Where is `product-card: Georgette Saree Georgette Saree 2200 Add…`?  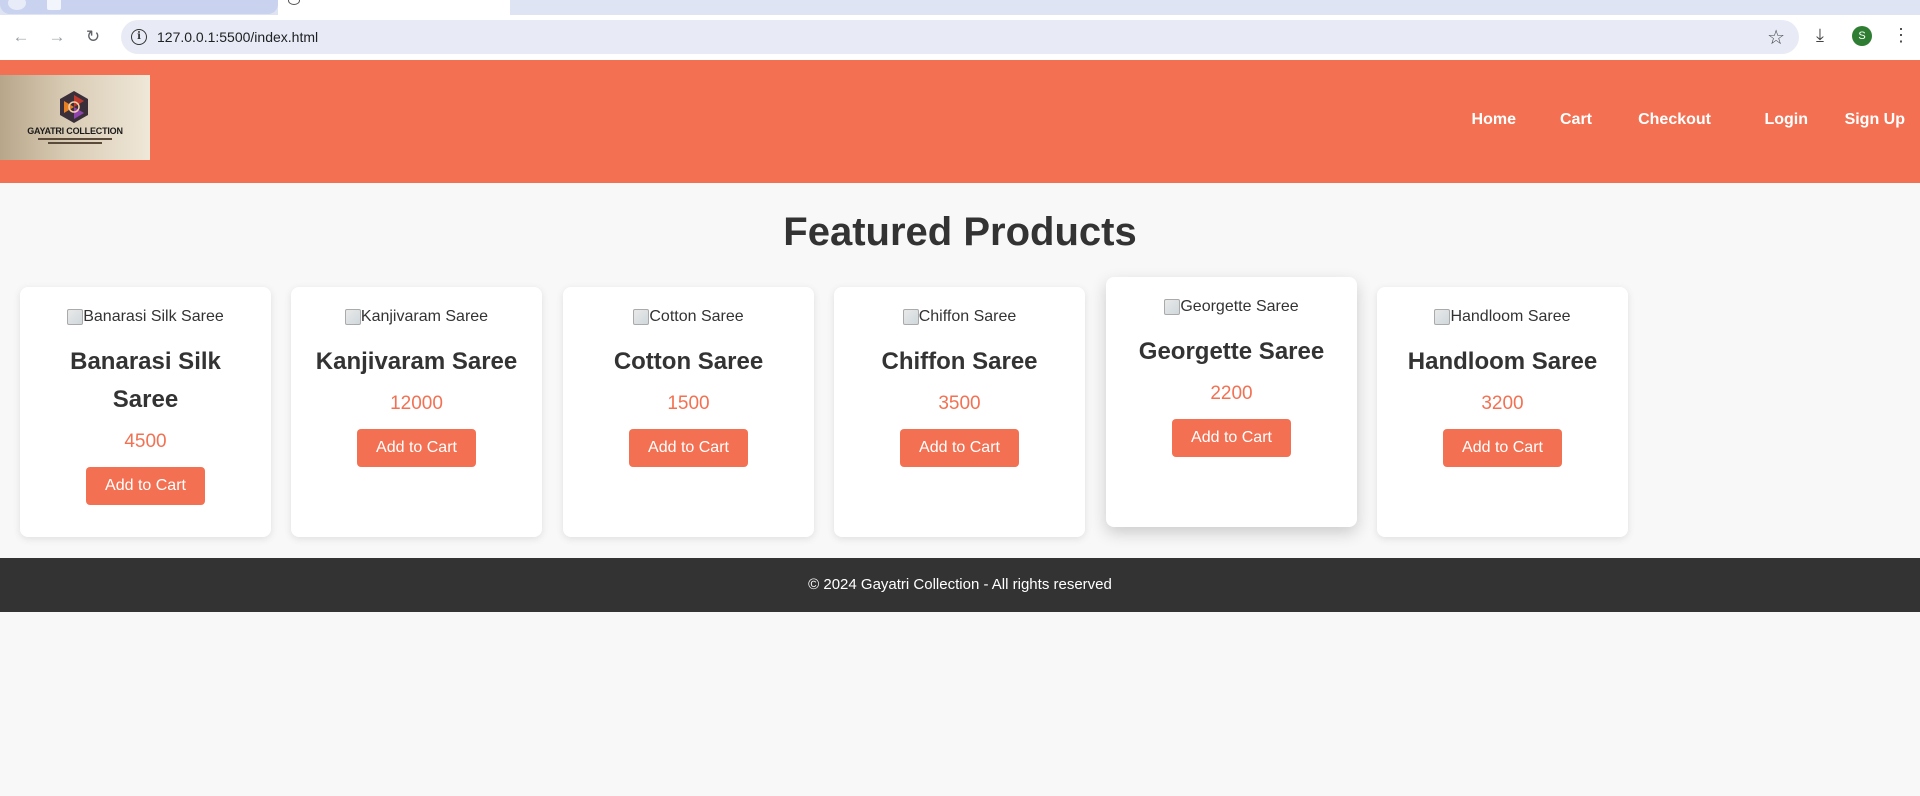 product-card: Georgette Saree Georgette Saree 2200 Add… is located at coordinates (1231, 402).